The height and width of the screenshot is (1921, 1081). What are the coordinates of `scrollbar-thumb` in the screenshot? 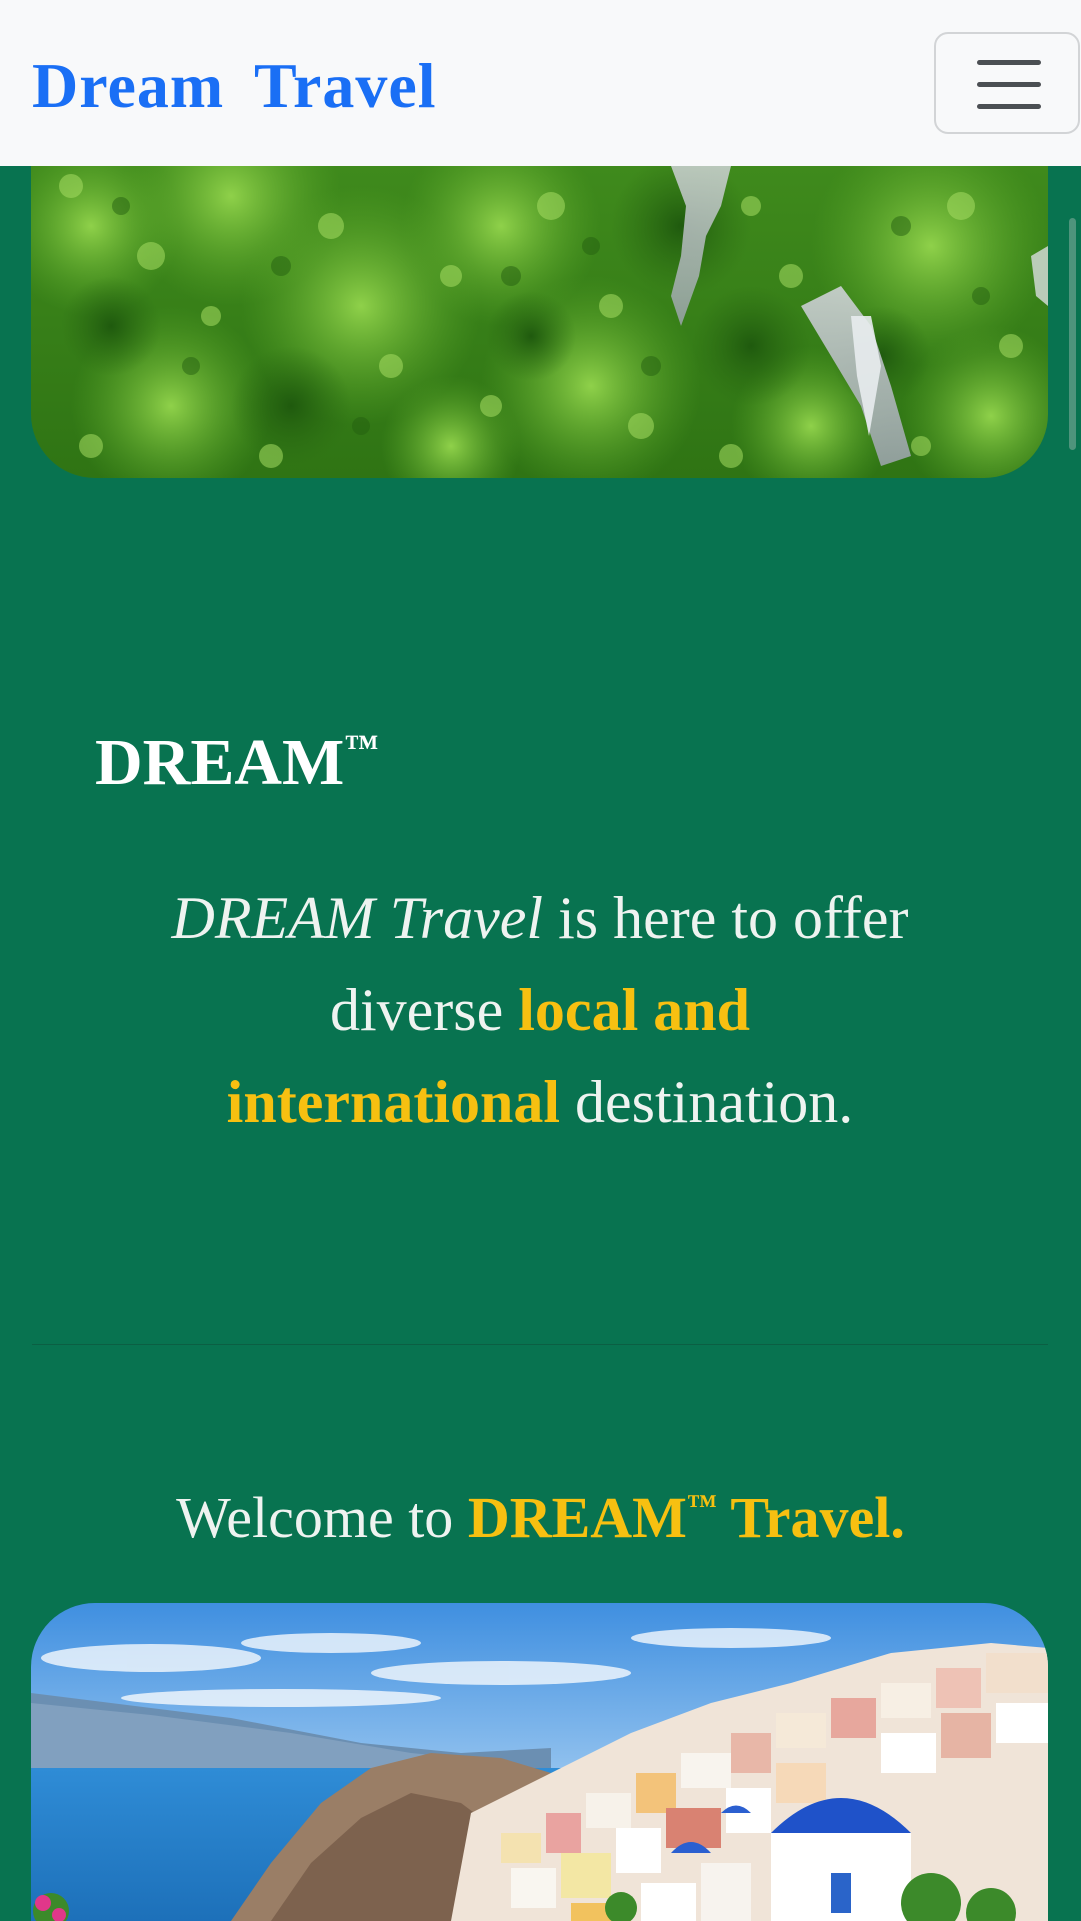 It's located at (1072, 334).